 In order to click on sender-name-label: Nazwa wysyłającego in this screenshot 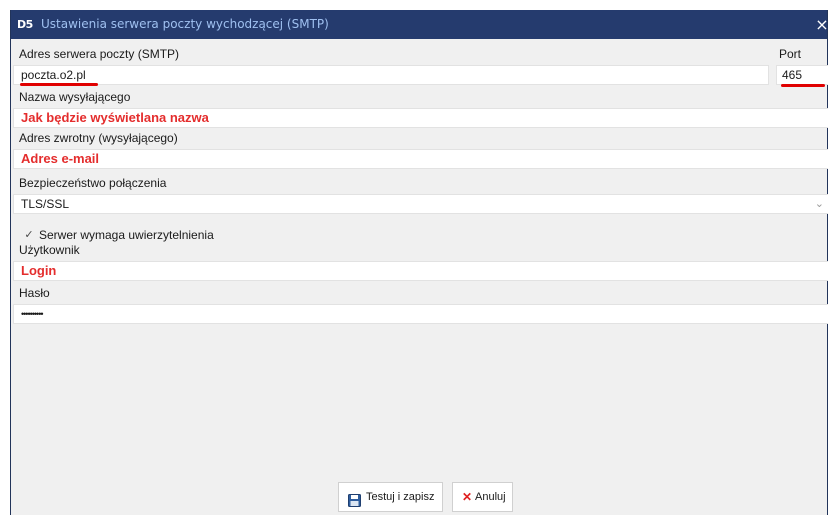, I will do `click(75, 97)`.